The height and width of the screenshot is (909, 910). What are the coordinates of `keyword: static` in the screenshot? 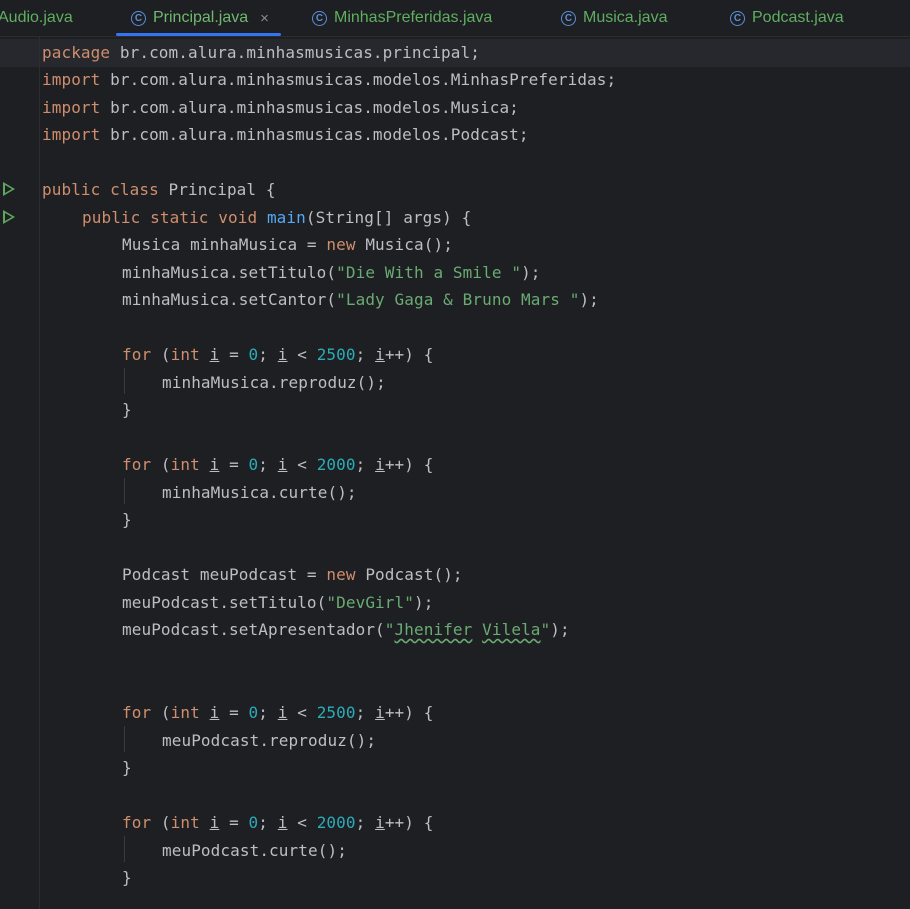 It's located at (179, 217).